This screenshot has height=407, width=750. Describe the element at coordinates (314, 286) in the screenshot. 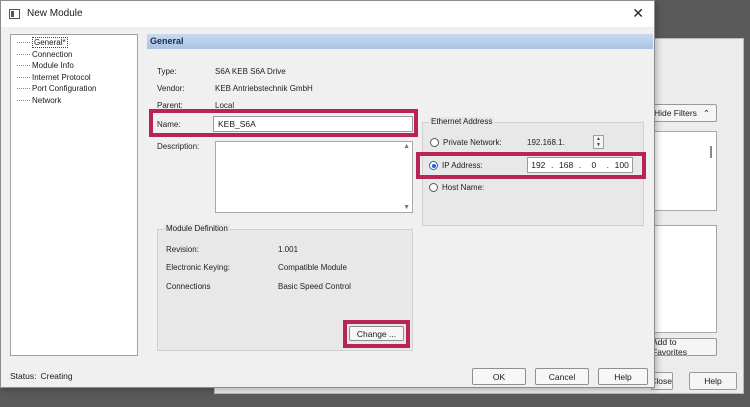

I see `connections-value: Basic Speed Control` at that location.